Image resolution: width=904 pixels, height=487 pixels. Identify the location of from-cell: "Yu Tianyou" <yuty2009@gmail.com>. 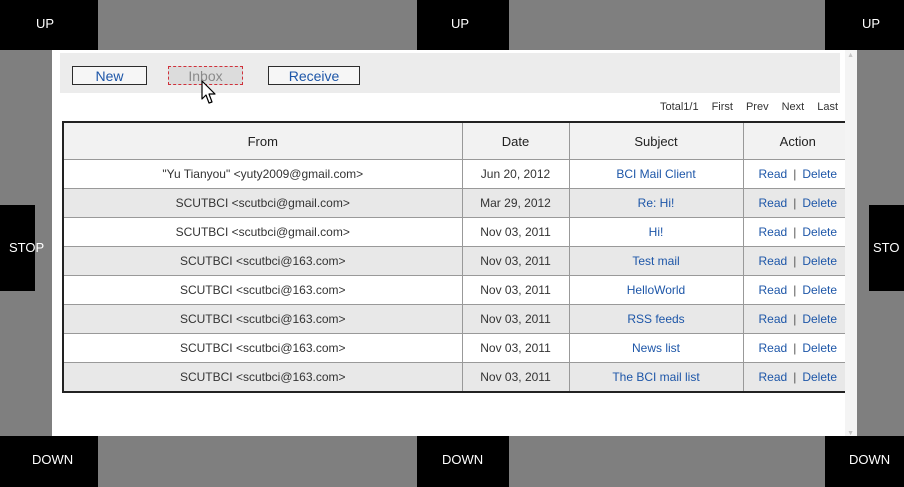
(262, 174).